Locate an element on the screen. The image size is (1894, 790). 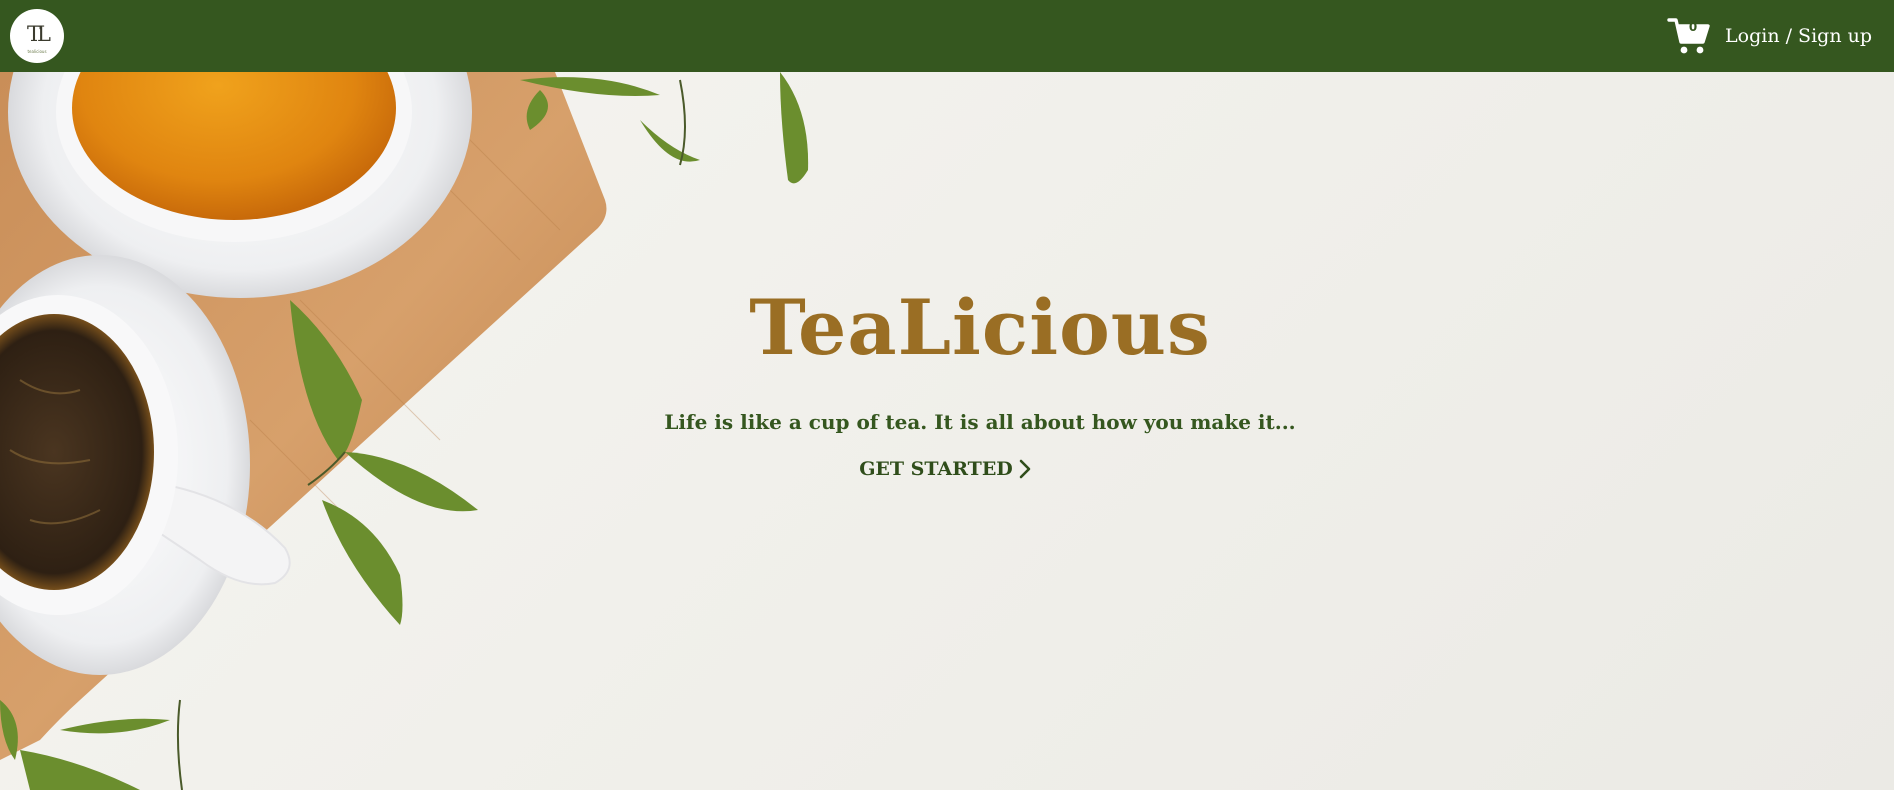
get-started-button: GET STARTED is located at coordinates (945, 469).